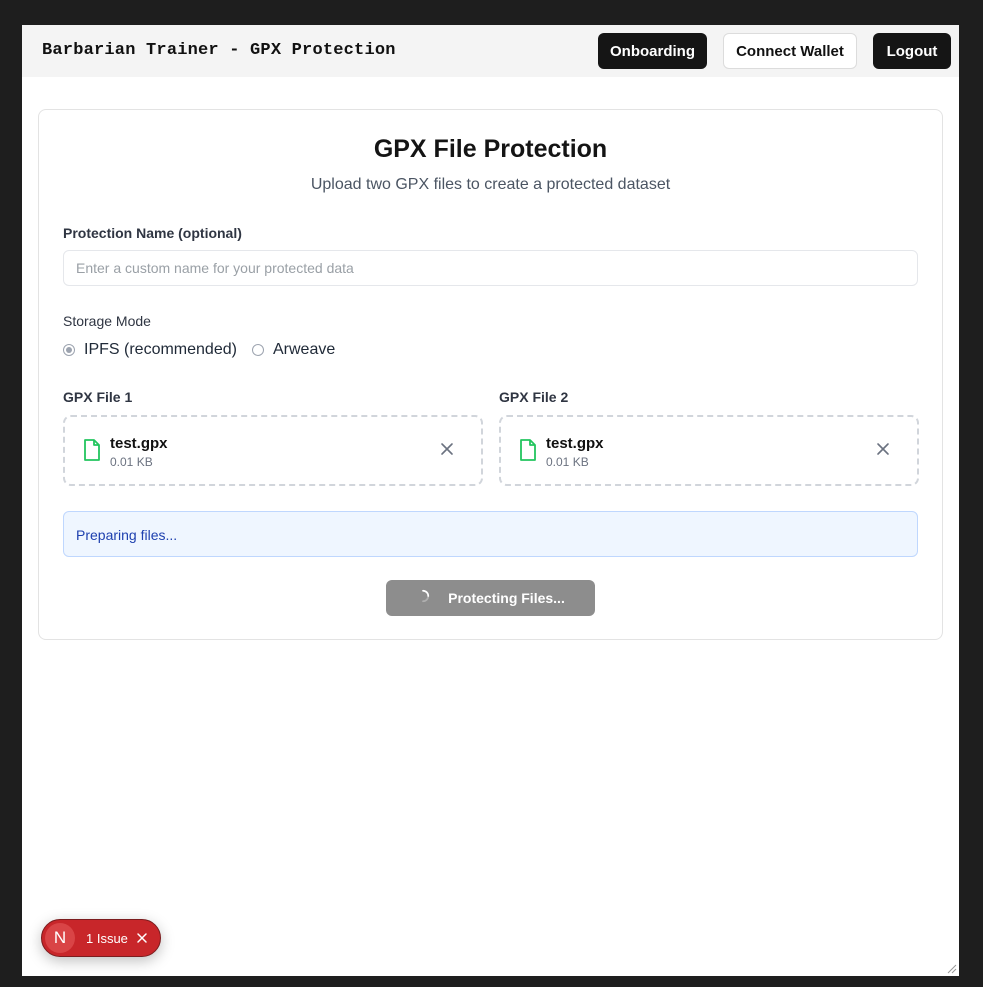 The width and height of the screenshot is (983, 987). Describe the element at coordinates (490, 268) in the screenshot. I see `protection-name-input` at that location.